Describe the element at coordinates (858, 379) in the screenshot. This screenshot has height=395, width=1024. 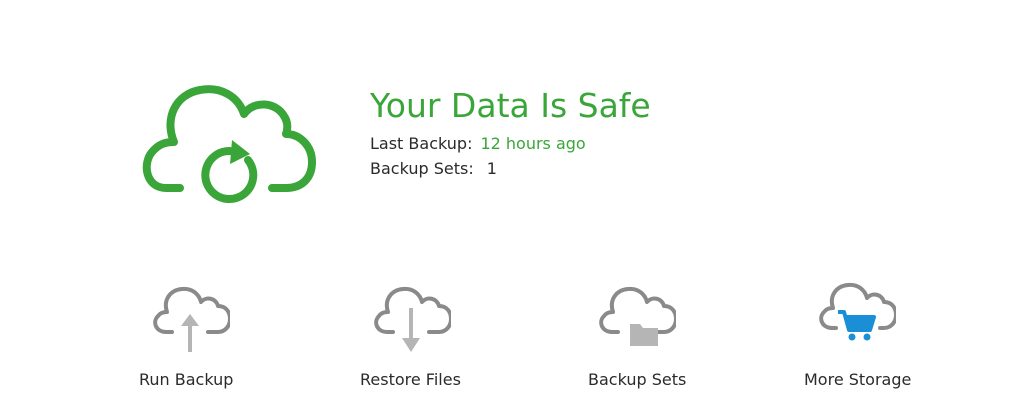
I see `more-storage-label: More Storage` at that location.